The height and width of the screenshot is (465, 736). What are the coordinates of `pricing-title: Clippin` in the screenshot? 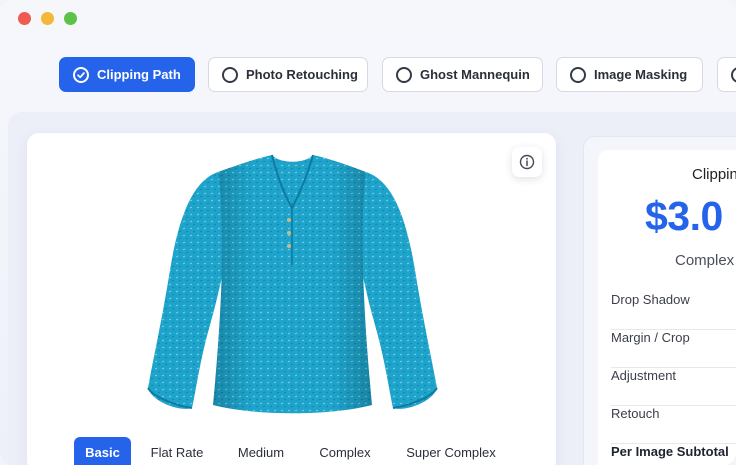 It's located at (714, 174).